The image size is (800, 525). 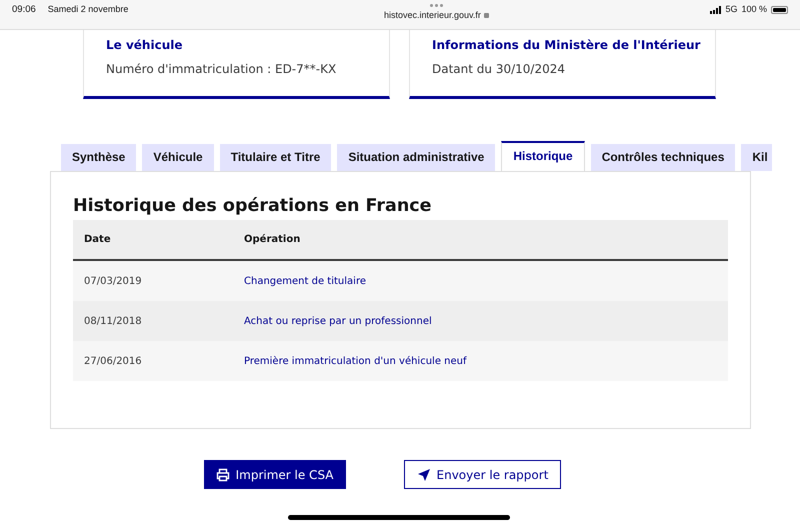 I want to click on column-header: Date, so click(x=97, y=239).